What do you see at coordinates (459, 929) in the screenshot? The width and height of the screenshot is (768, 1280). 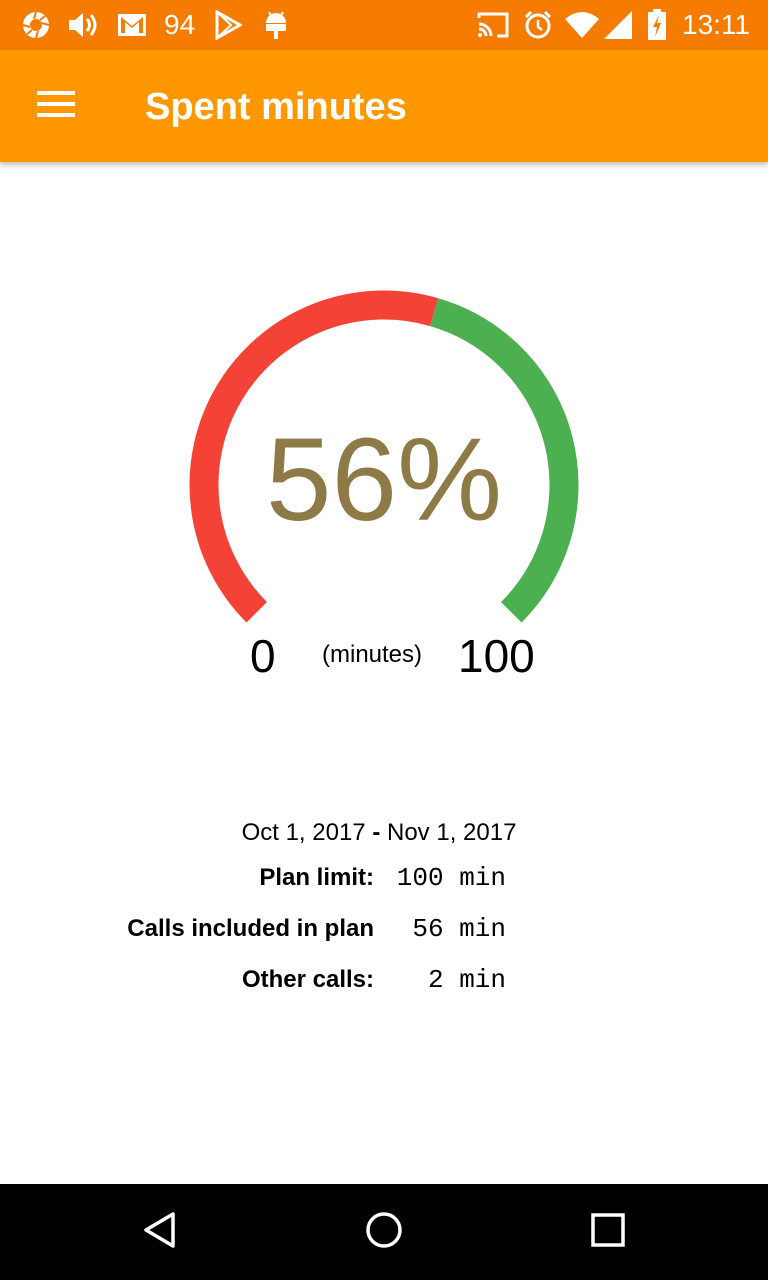 I see `calls-included-value: 56 min` at bounding box center [459, 929].